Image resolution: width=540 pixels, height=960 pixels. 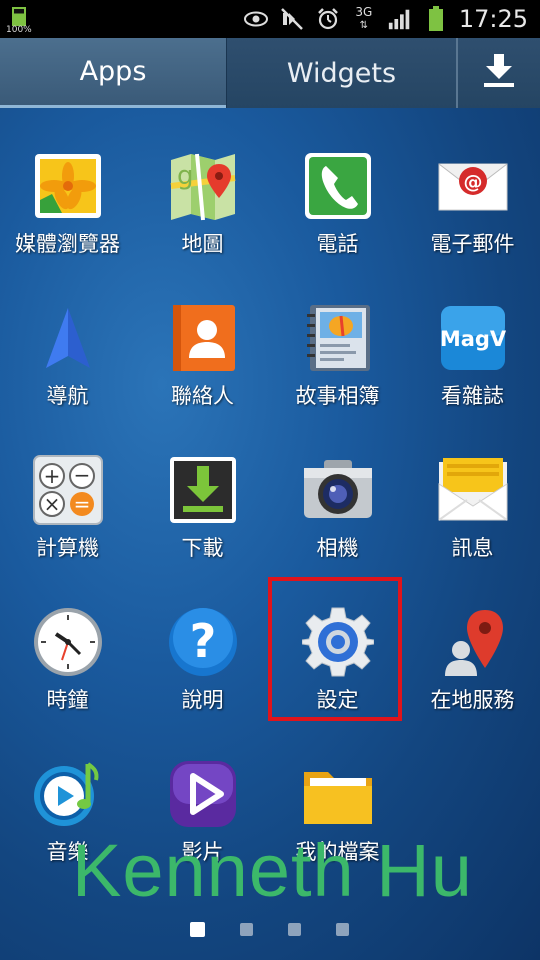 What do you see at coordinates (472, 548) in the screenshot?
I see `app-label: 訊息` at bounding box center [472, 548].